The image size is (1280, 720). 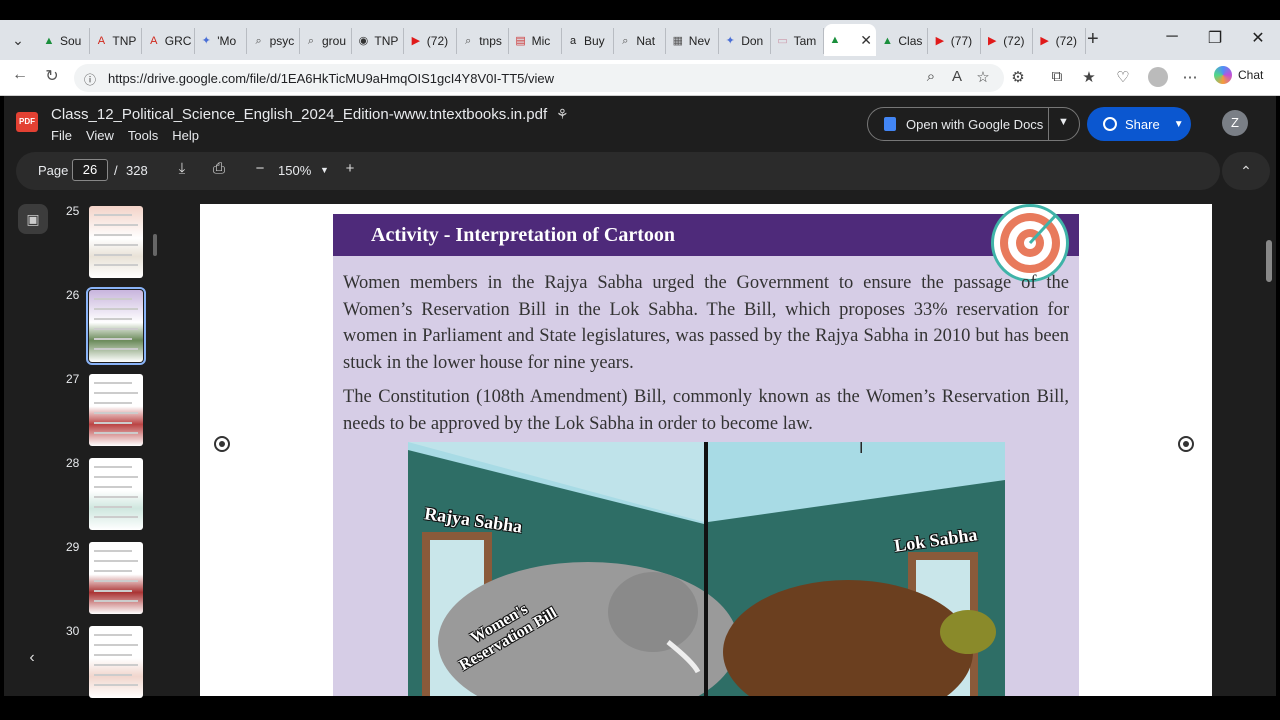 What do you see at coordinates (73, 547) in the screenshot?
I see `thumbnail-page-number: 29` at bounding box center [73, 547].